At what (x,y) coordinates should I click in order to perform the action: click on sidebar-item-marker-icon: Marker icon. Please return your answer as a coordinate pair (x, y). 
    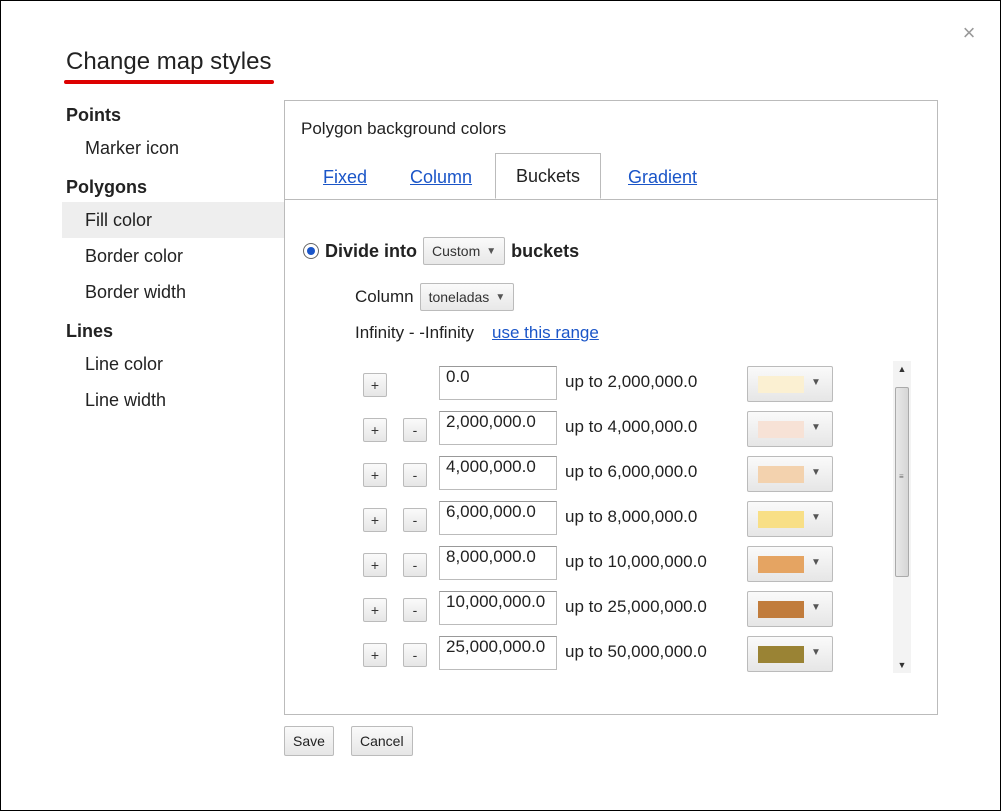
    Looking at the image, I should click on (173, 148).